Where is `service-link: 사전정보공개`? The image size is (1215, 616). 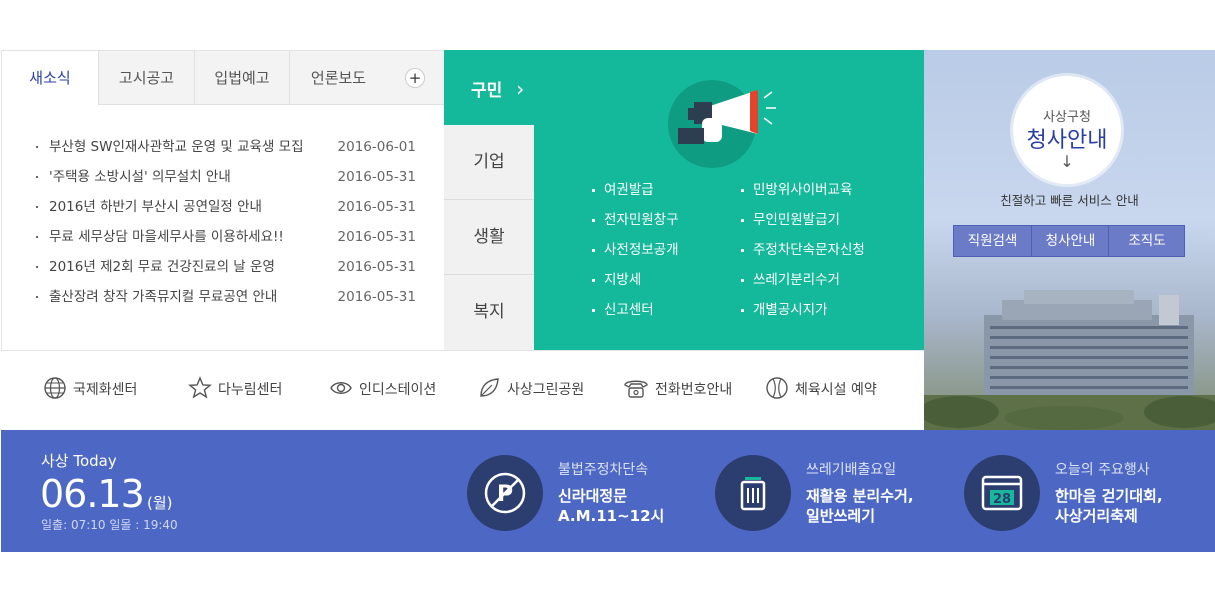 service-link: 사전정보공개 is located at coordinates (635, 255).